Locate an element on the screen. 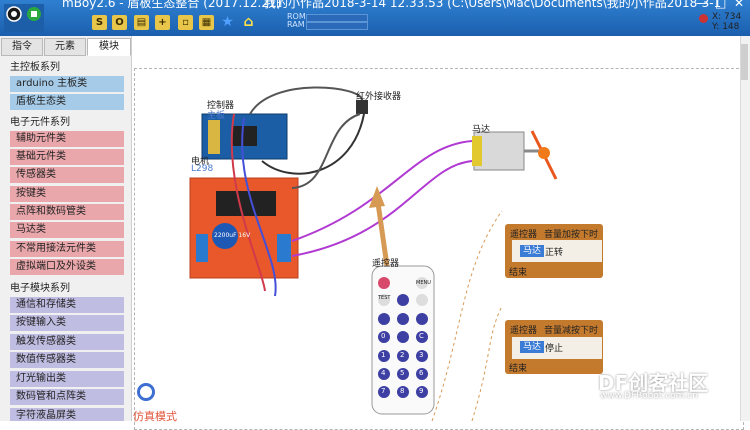  list-item: 基础元件类 is located at coordinates (67, 157).